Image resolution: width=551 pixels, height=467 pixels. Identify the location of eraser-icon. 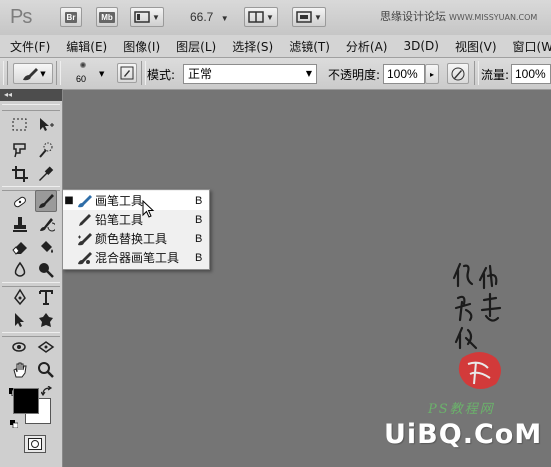
(19, 248).